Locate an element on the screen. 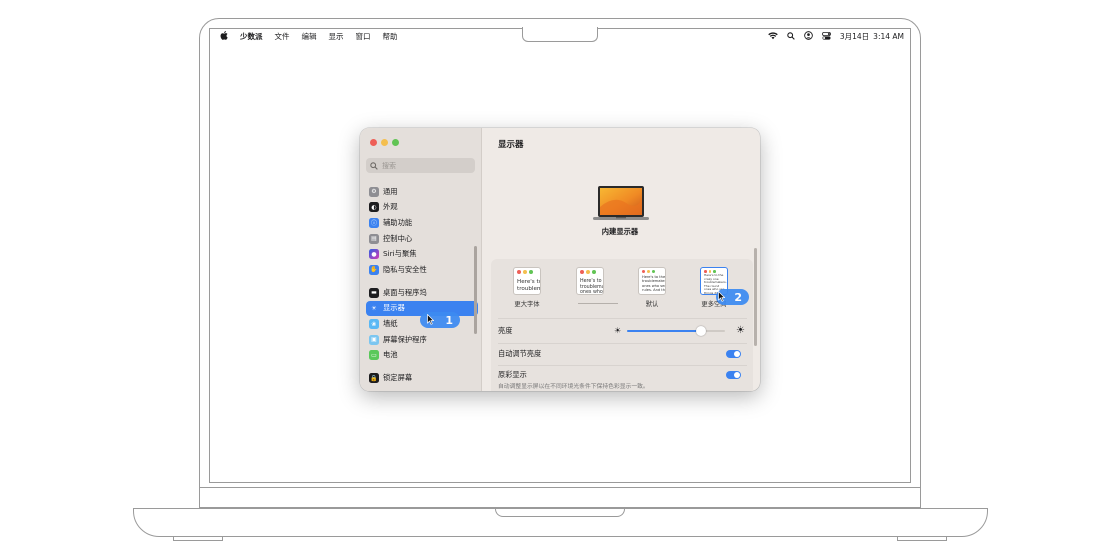  sidebar-scrollbar is located at coordinates (475, 290).